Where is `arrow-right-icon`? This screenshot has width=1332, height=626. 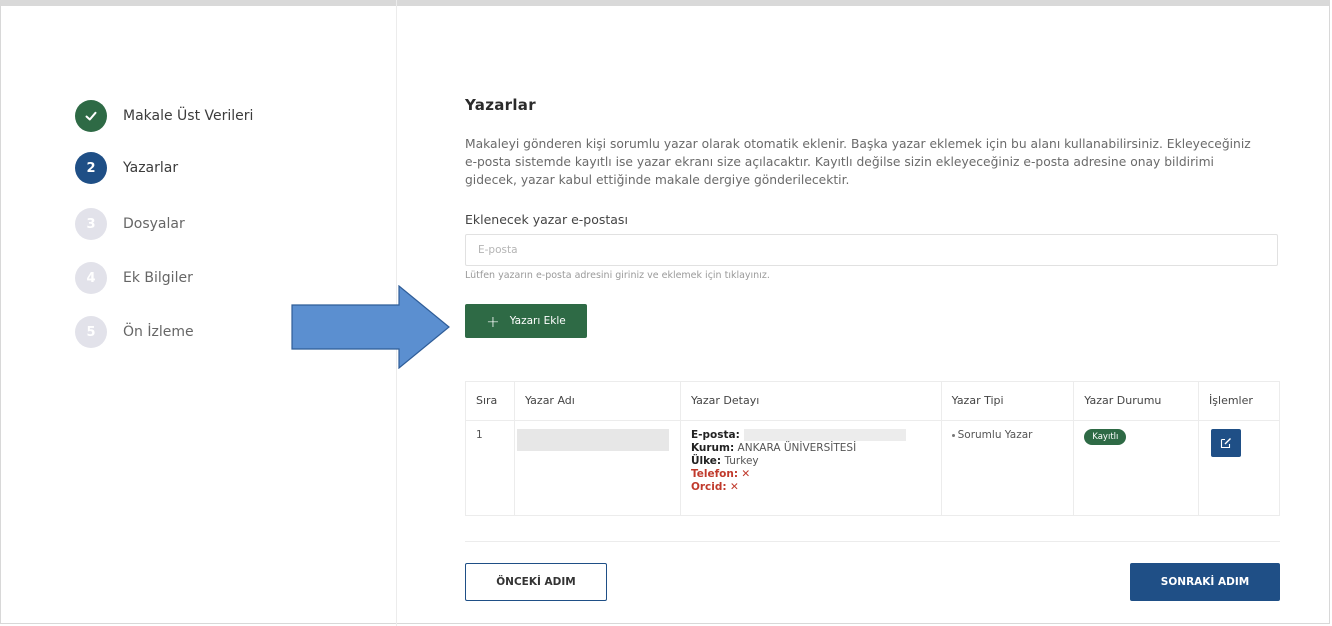
arrow-right-icon is located at coordinates (370, 327).